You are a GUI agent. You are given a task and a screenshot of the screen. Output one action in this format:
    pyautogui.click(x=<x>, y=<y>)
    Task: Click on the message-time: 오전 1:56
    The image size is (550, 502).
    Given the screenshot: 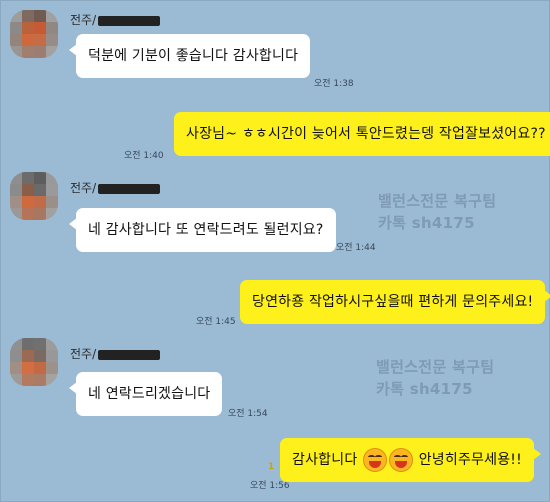 What is the action you would take?
    pyautogui.click(x=270, y=486)
    